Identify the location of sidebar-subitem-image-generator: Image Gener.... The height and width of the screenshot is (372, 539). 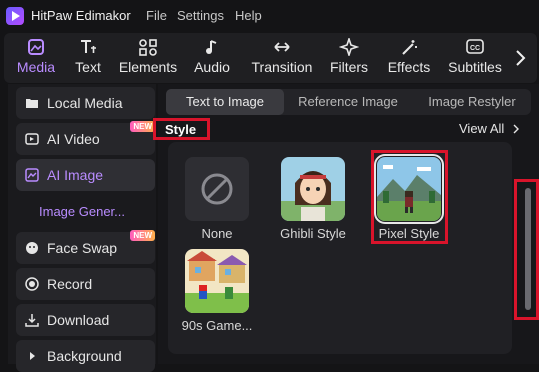
(82, 211).